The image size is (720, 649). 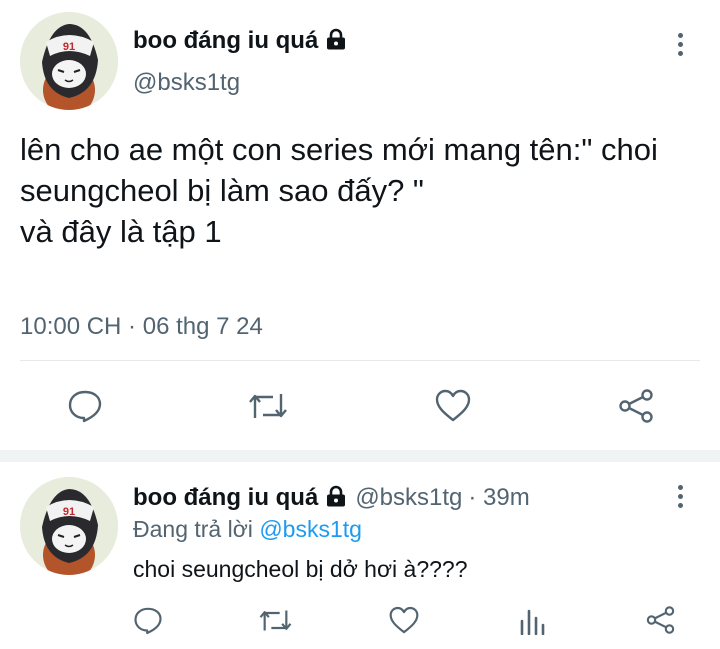 I want to click on tweet-timestamp: 10:00 CH · 06 thg 7 24, so click(x=141, y=327).